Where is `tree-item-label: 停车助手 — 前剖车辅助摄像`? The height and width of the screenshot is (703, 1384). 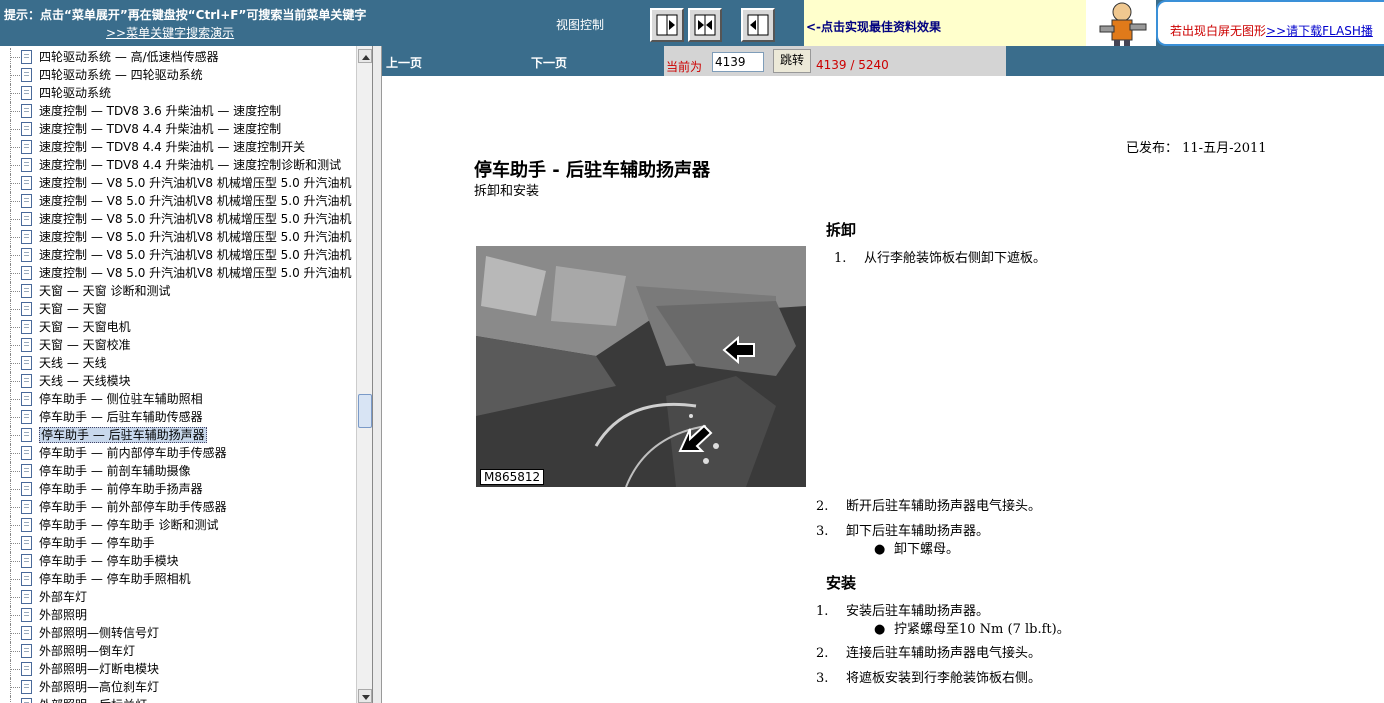
tree-item-label: 停车助手 — 前剖车辅助摄像 is located at coordinates (115, 471).